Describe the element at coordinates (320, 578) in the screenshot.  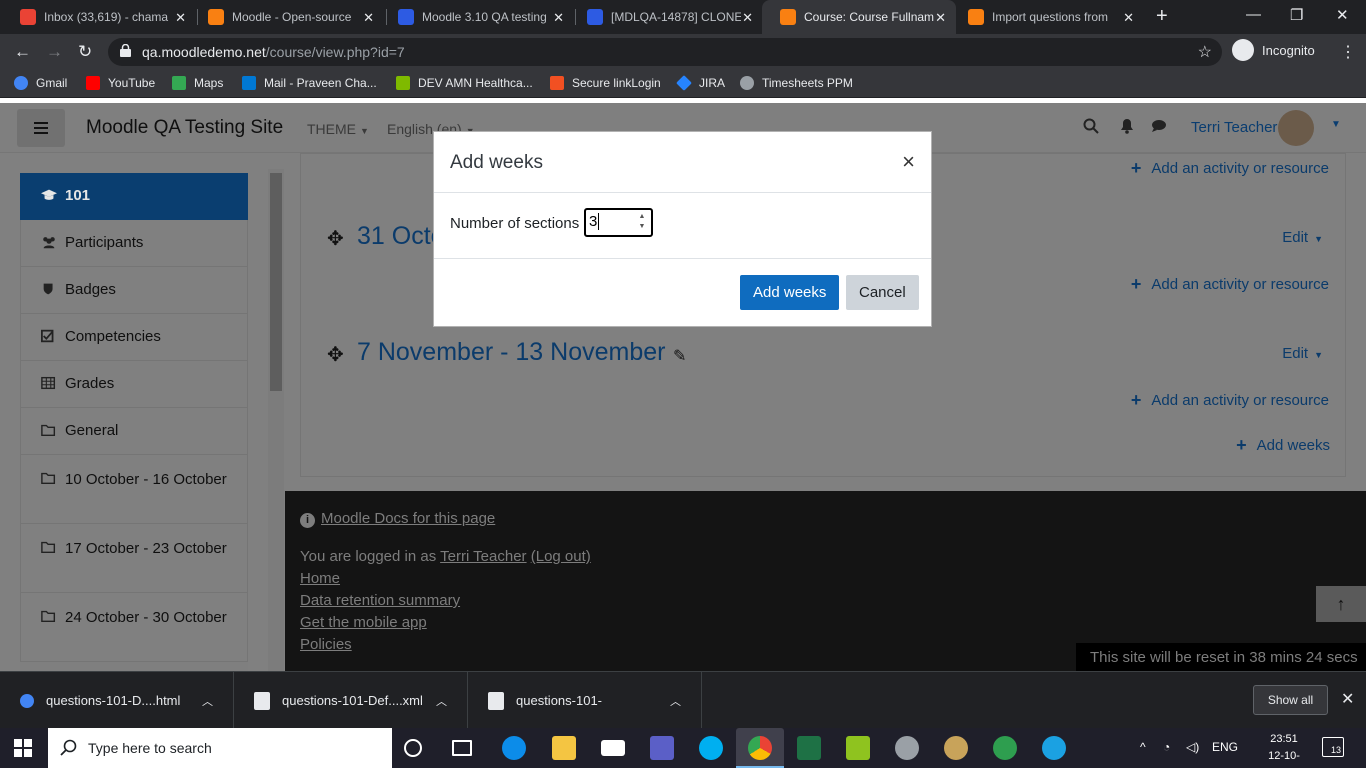
I see `home-link: Home` at that location.